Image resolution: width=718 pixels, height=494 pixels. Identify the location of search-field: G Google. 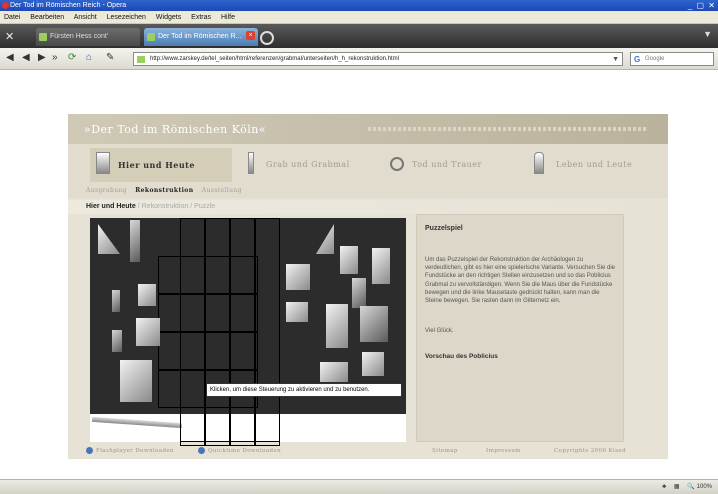
(672, 59).